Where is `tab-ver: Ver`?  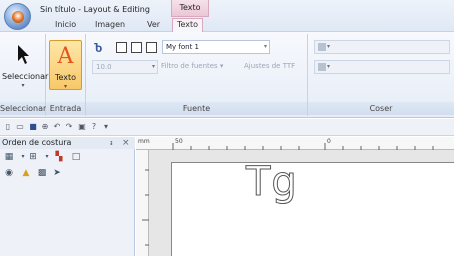
tab-ver: Ver is located at coordinates (153, 26).